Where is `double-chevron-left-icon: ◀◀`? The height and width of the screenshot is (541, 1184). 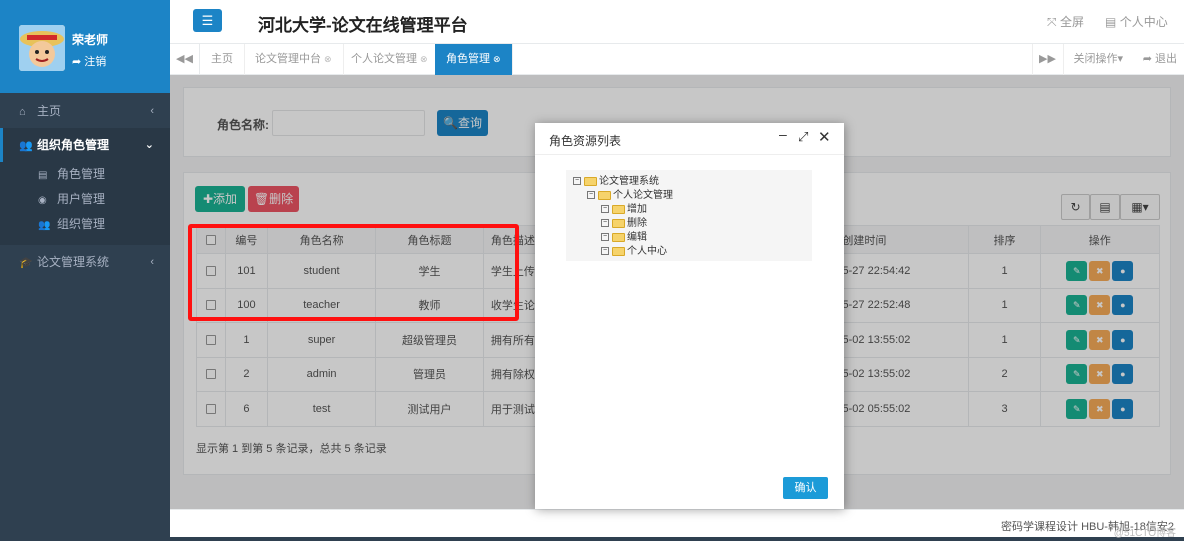 double-chevron-left-icon: ◀◀ is located at coordinates (184, 59).